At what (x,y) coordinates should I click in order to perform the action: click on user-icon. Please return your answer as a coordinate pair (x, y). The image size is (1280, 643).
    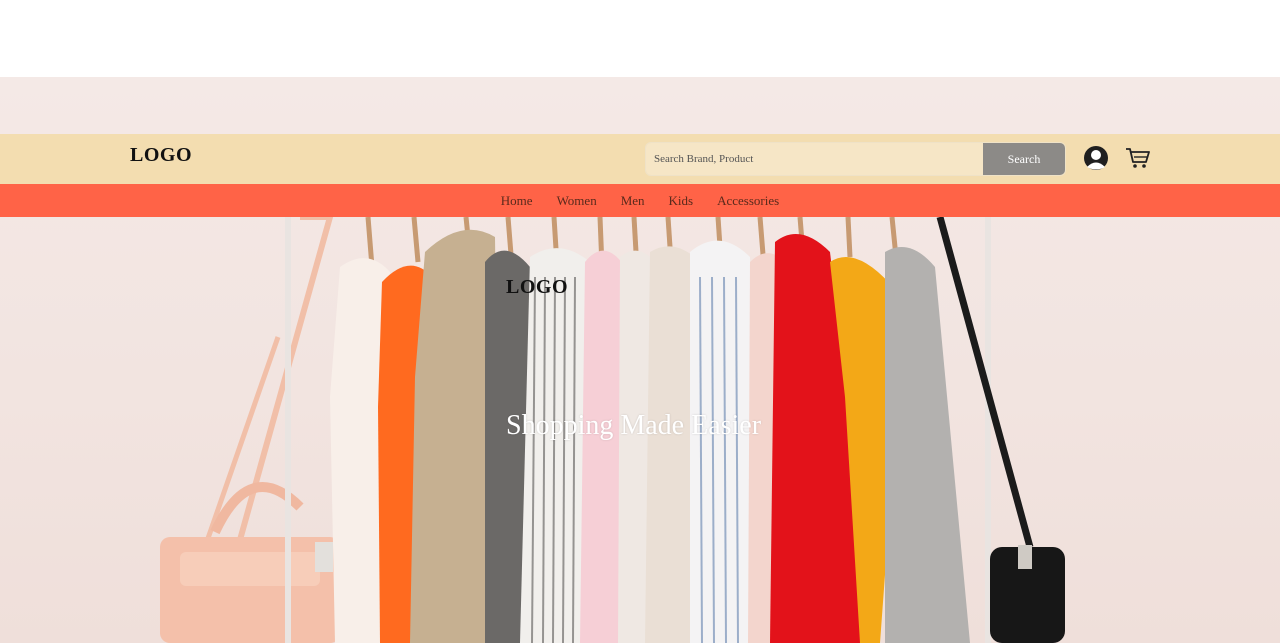
    Looking at the image, I should click on (1096, 158).